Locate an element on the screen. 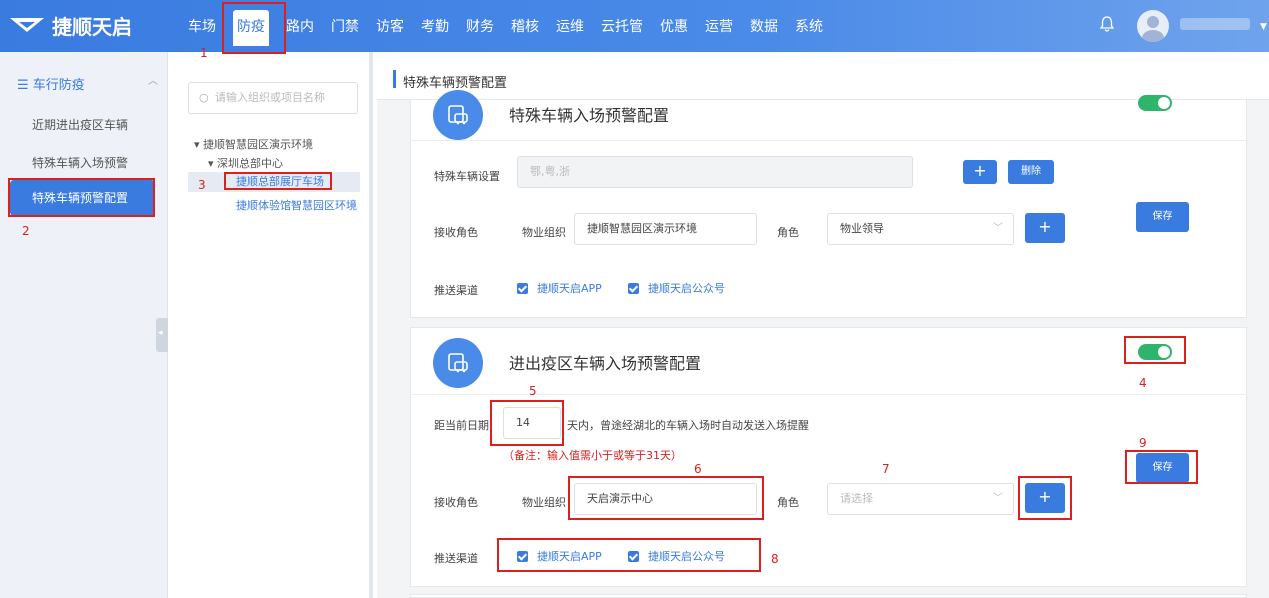 The width and height of the screenshot is (1269, 598). nav-item-attendance: 考勤 is located at coordinates (435, 26).